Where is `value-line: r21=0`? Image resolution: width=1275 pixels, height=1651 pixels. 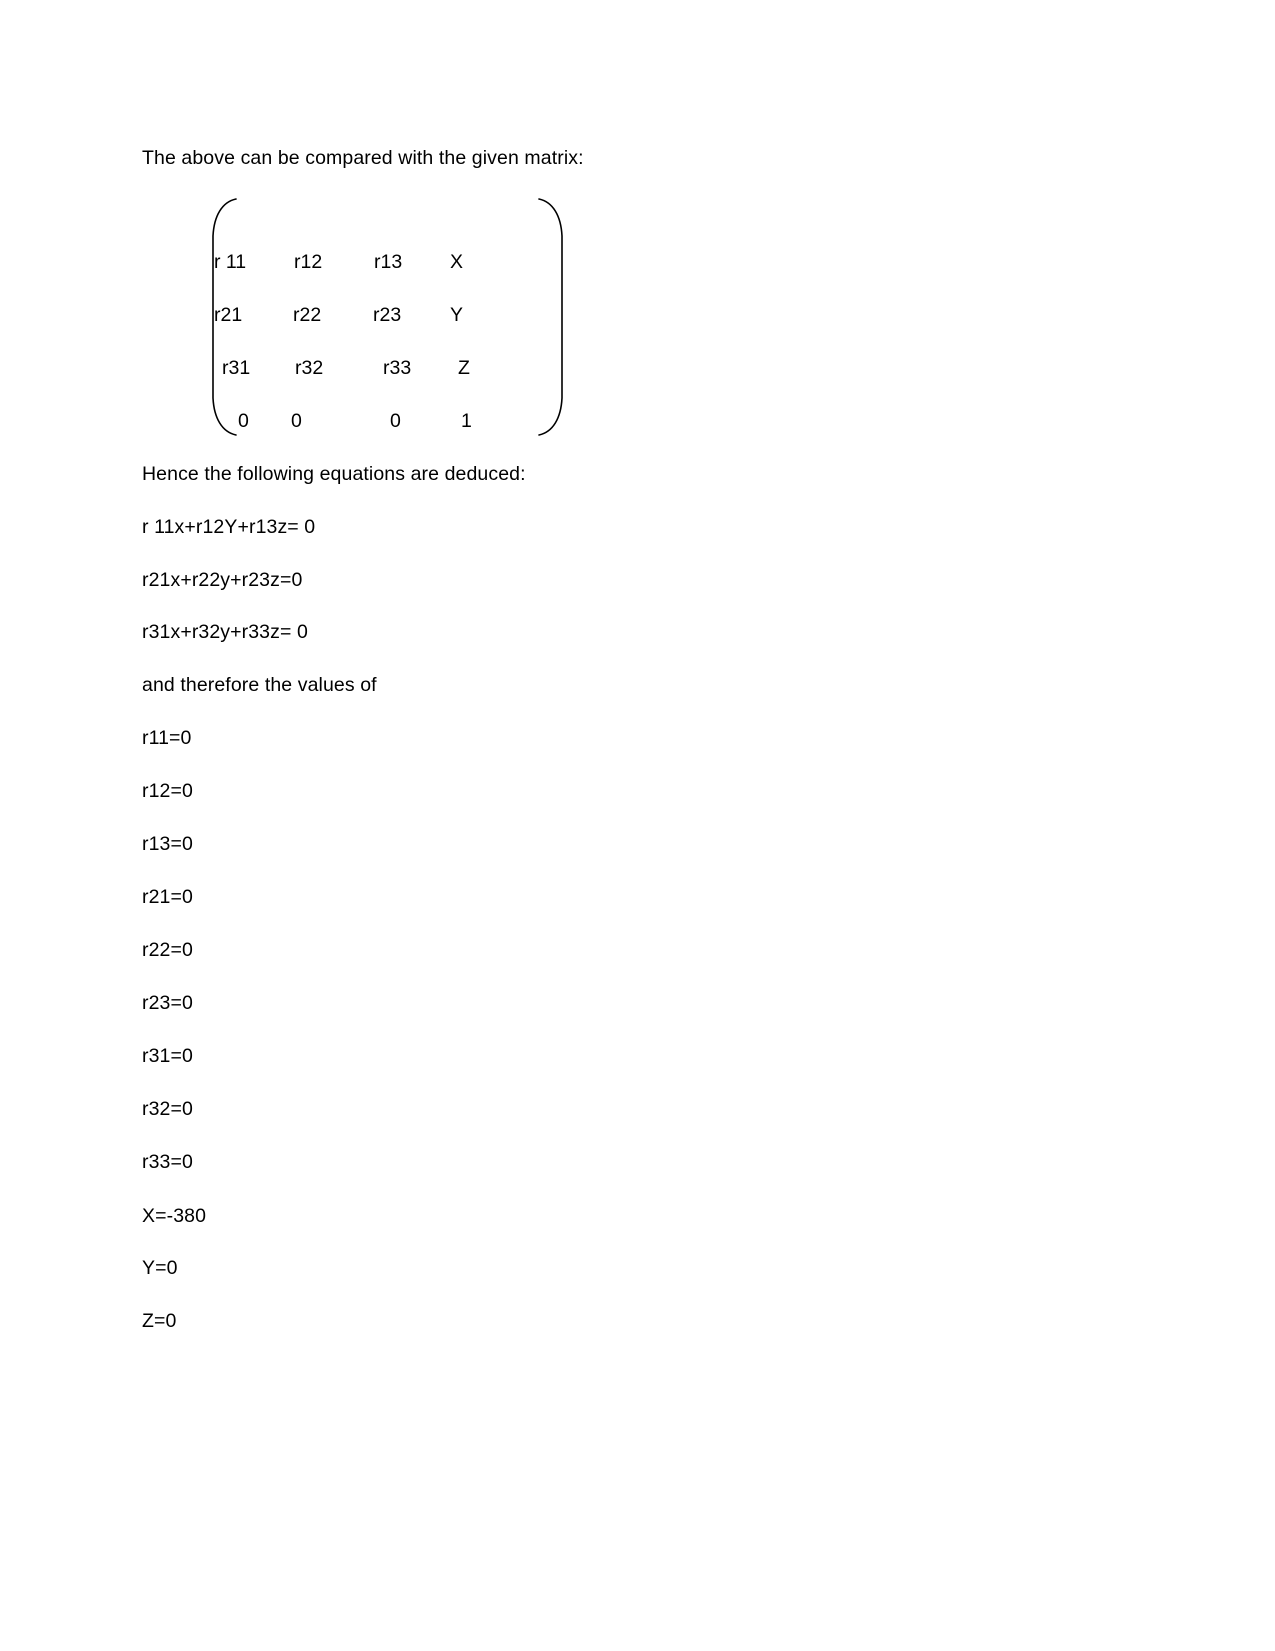 value-line: r21=0 is located at coordinates (167, 897).